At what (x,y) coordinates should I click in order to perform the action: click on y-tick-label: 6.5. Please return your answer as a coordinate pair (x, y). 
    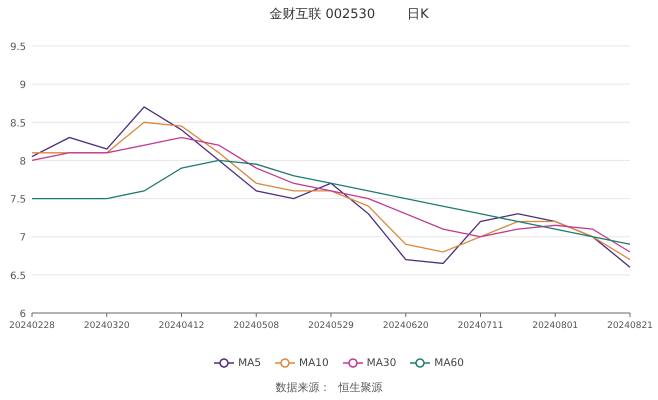
    Looking at the image, I should click on (18, 276).